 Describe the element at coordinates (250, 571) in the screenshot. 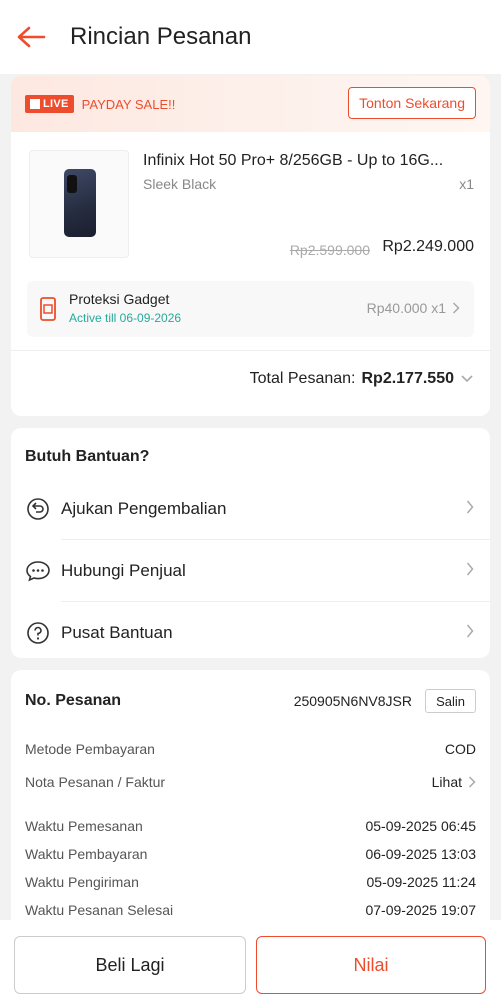

I see `contact-seller-item: Hubungi Penjual` at that location.